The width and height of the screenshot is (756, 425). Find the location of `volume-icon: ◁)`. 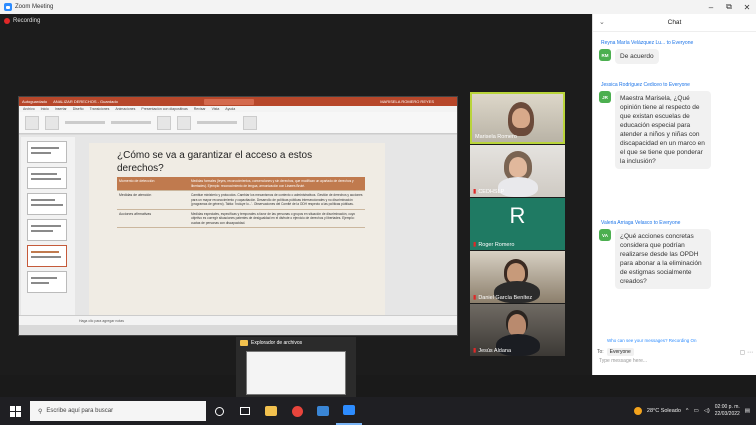

volume-icon: ◁) is located at coordinates (707, 411).